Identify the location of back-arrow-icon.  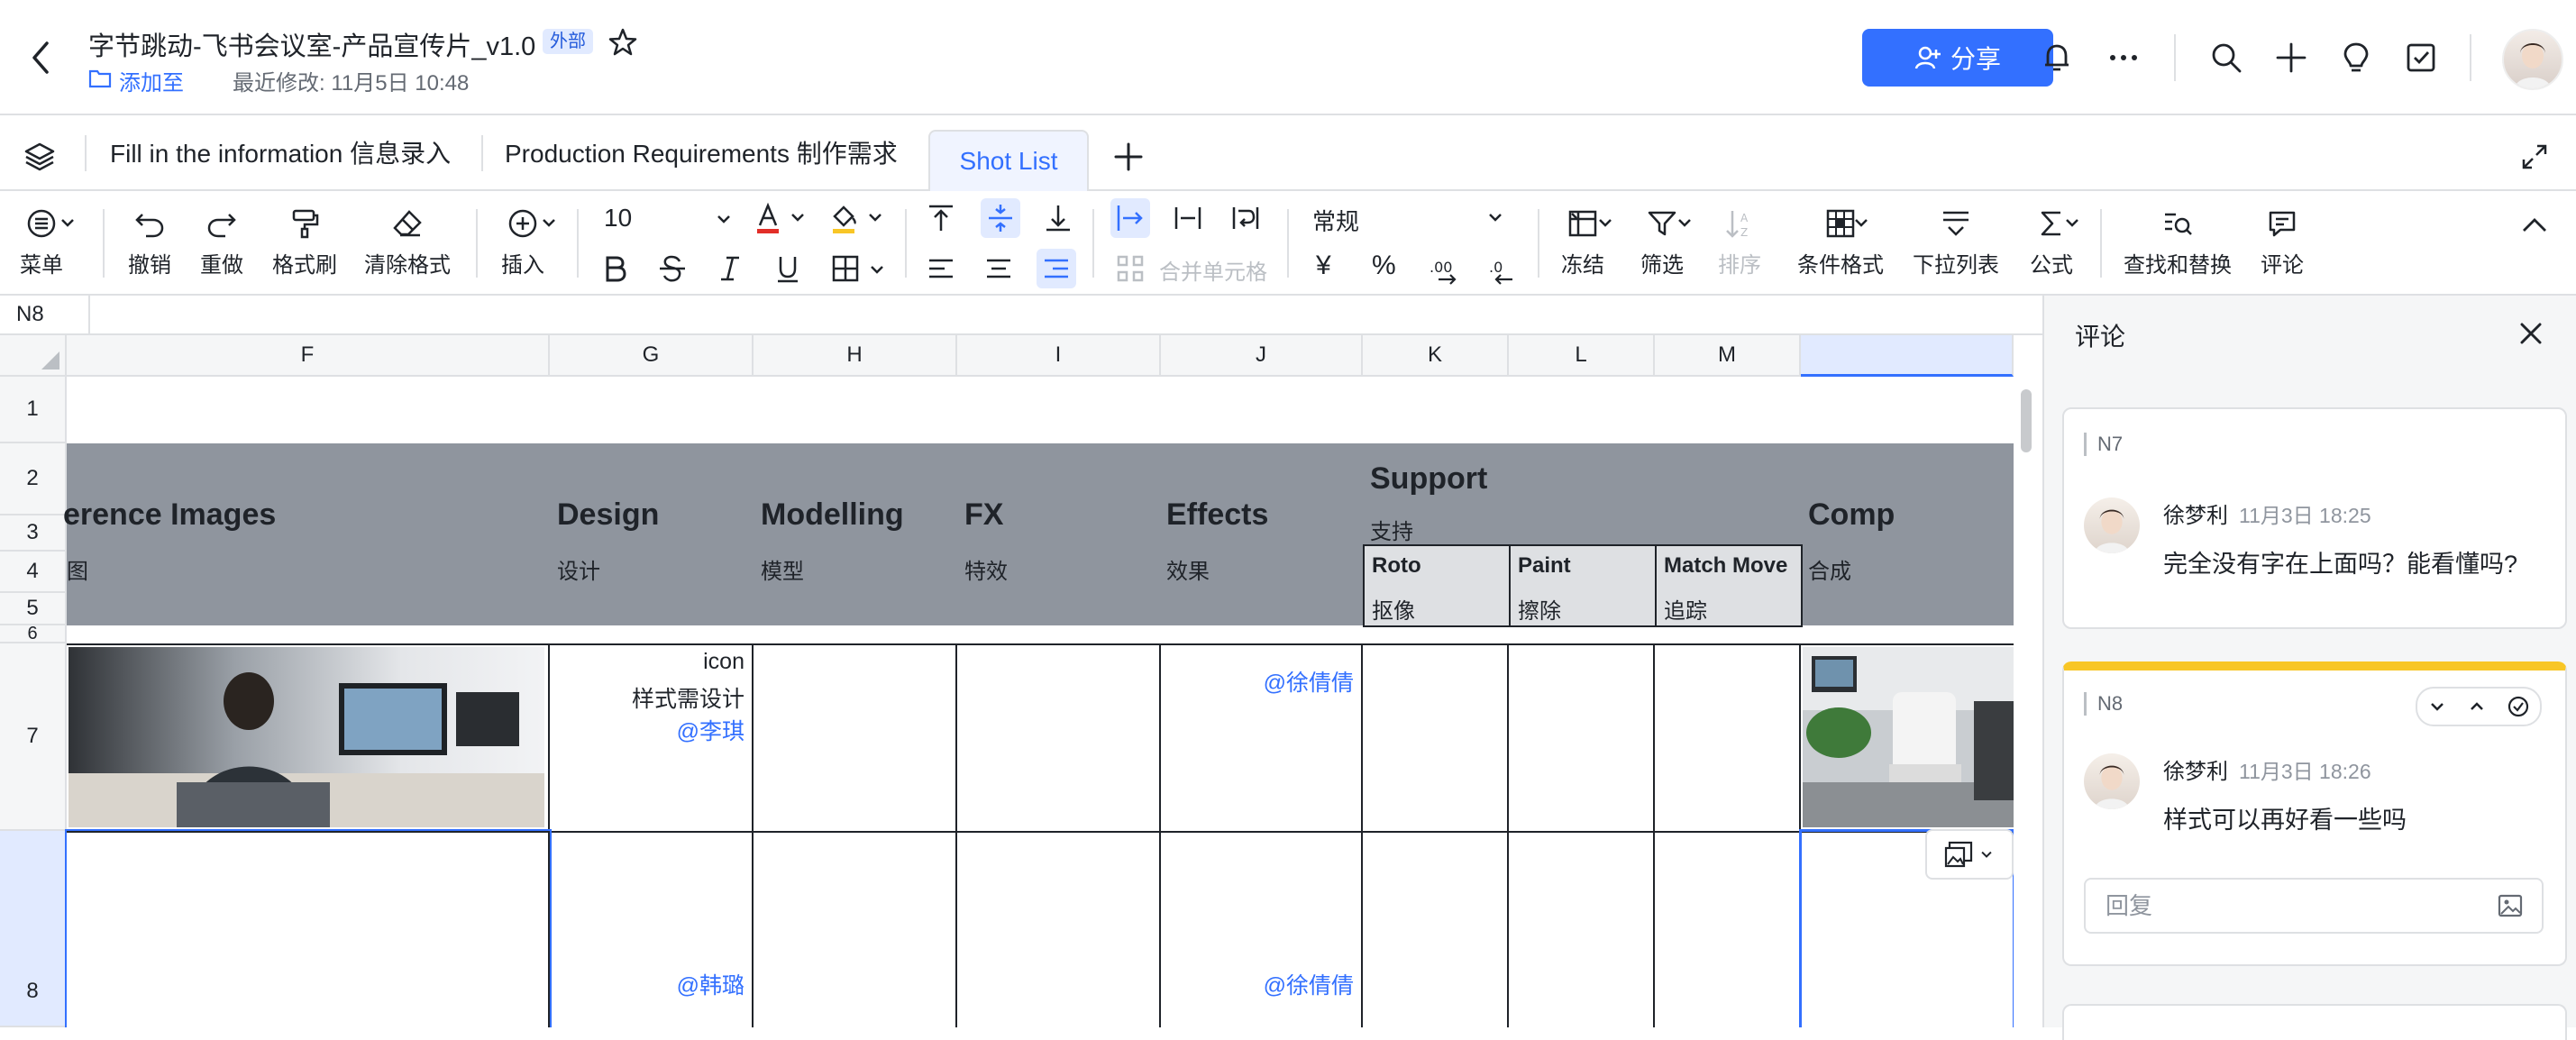
(41, 58).